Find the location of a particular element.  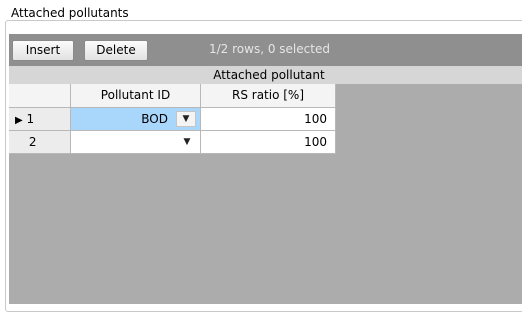

row-number: 1 is located at coordinates (30, 119).